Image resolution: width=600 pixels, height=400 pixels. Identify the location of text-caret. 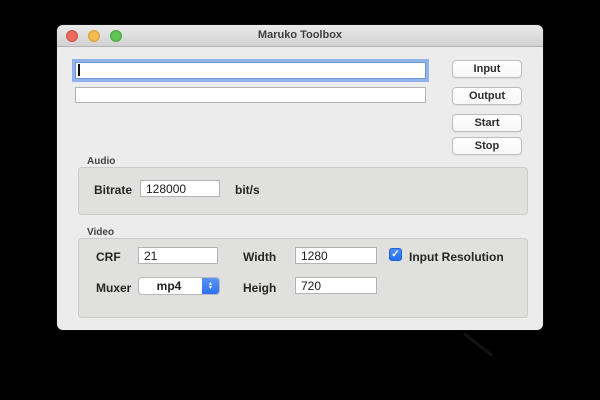
(79, 70).